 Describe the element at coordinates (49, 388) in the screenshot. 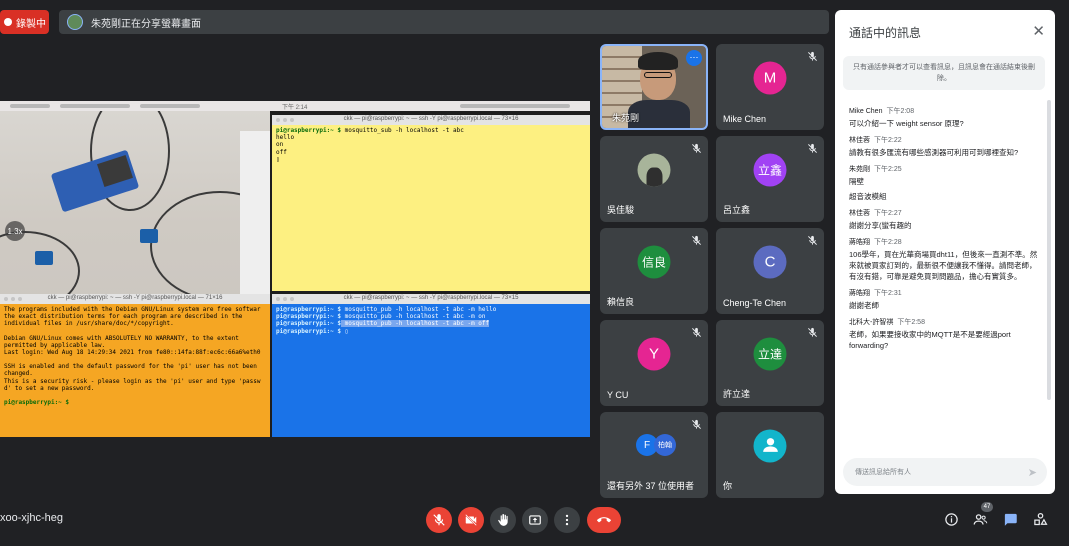

I see `terminal-line: d' to set a new password.` at that location.